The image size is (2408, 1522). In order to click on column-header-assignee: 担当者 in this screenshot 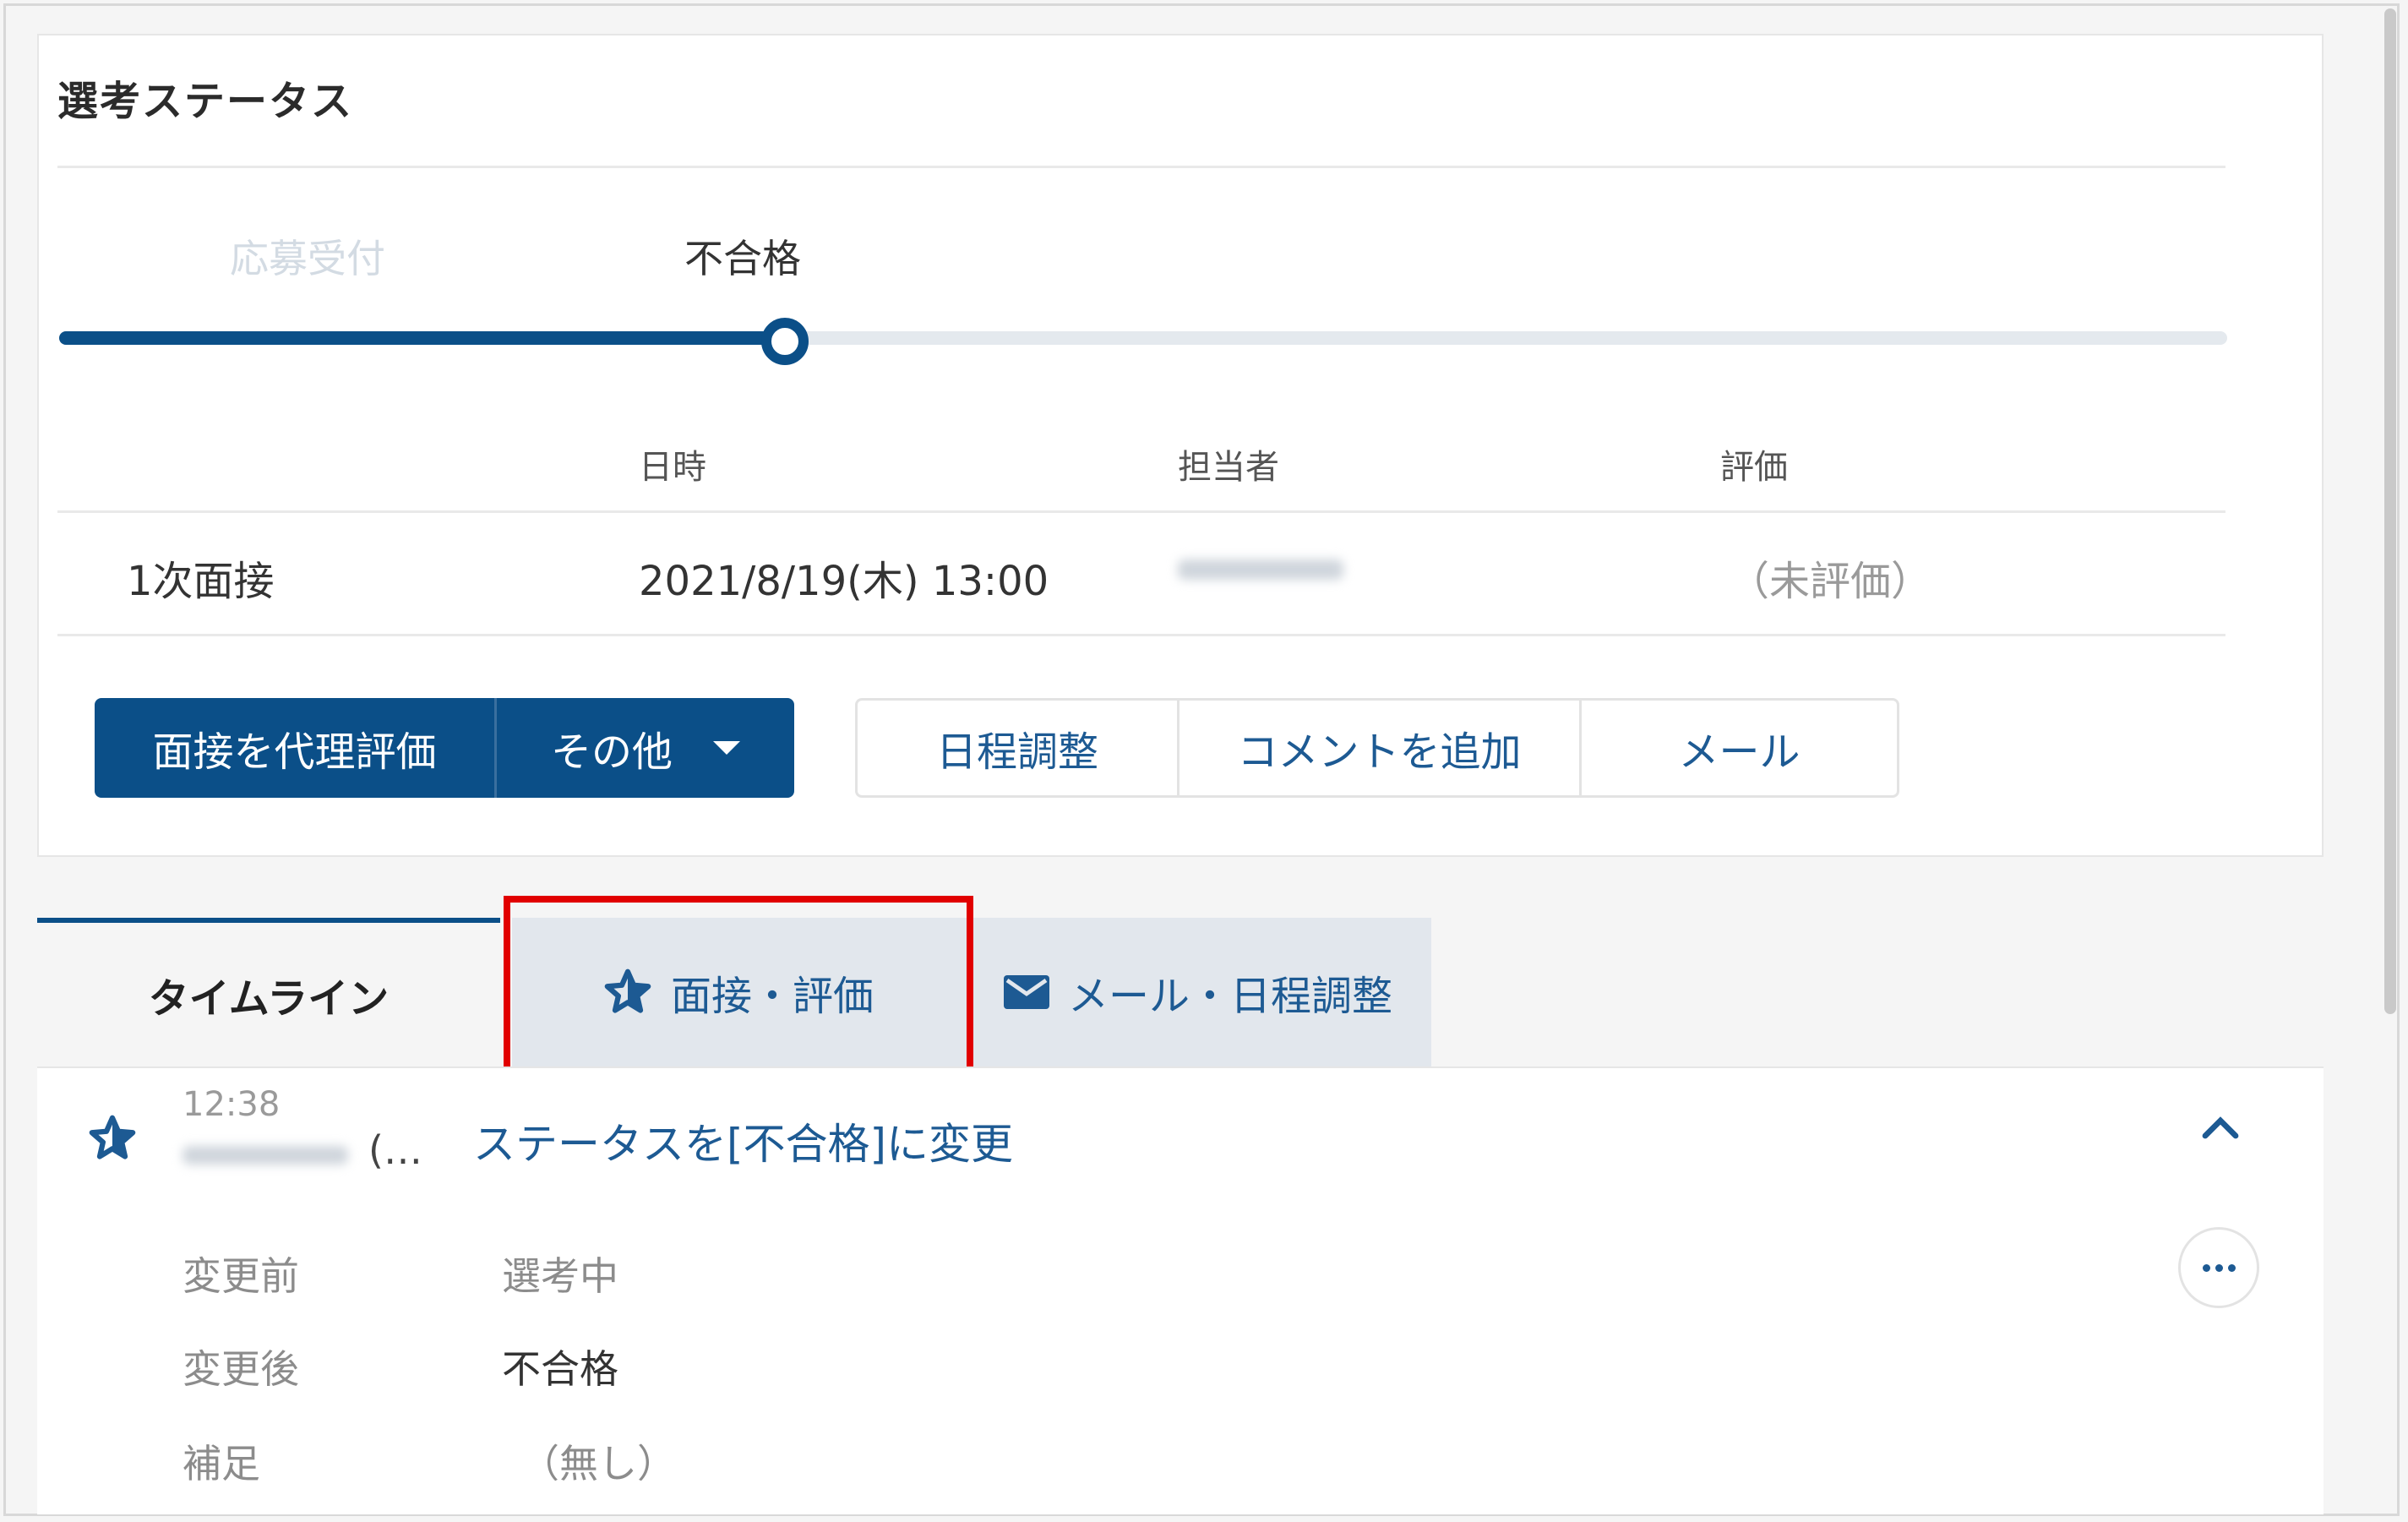, I will do `click(1228, 467)`.